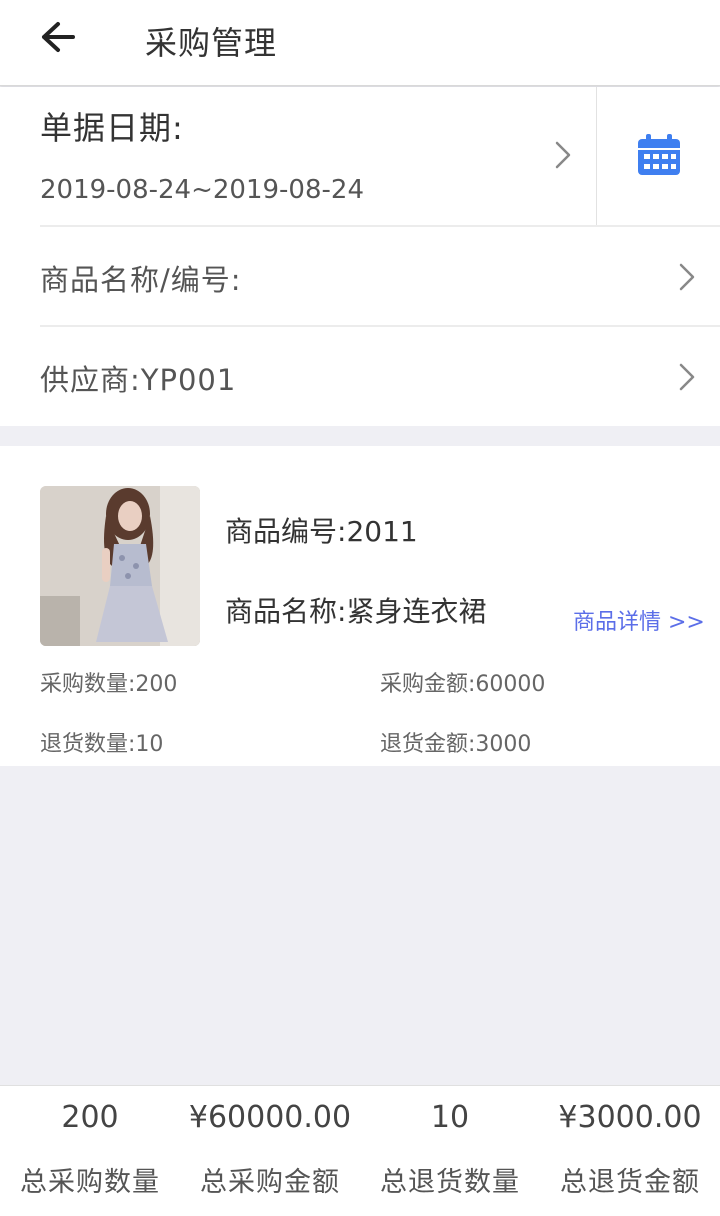 The image size is (720, 1216). I want to click on date-range-value: 2019-08-24~2019-08-24, so click(202, 190).